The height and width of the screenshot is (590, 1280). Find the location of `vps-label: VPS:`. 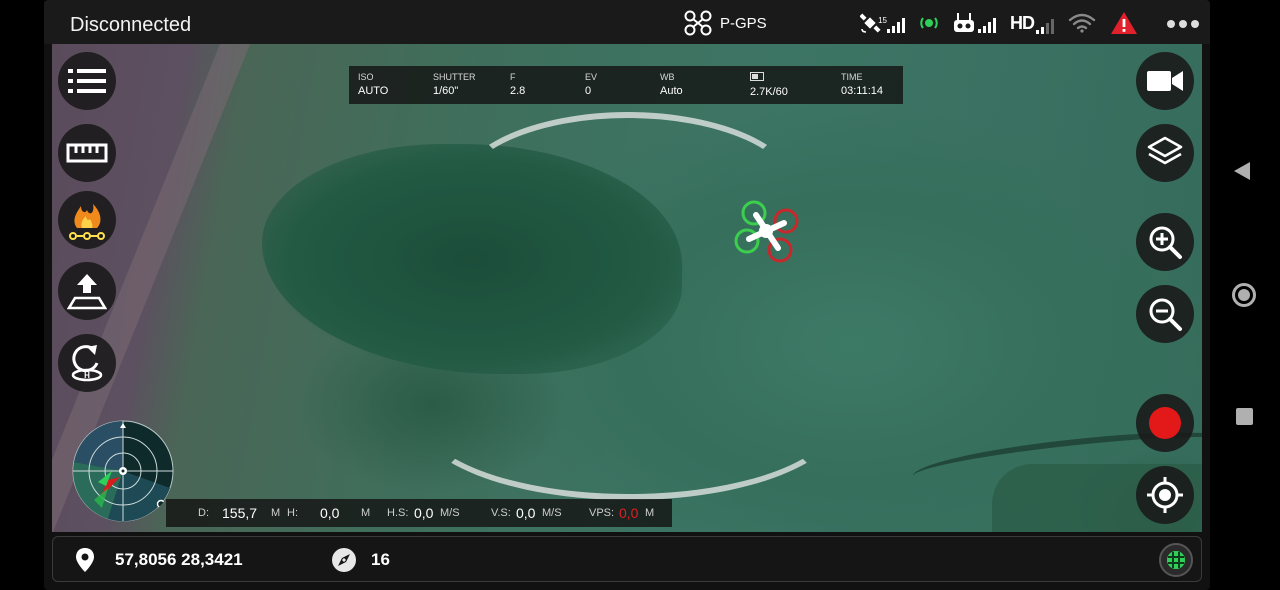

vps-label: VPS: is located at coordinates (602, 513).